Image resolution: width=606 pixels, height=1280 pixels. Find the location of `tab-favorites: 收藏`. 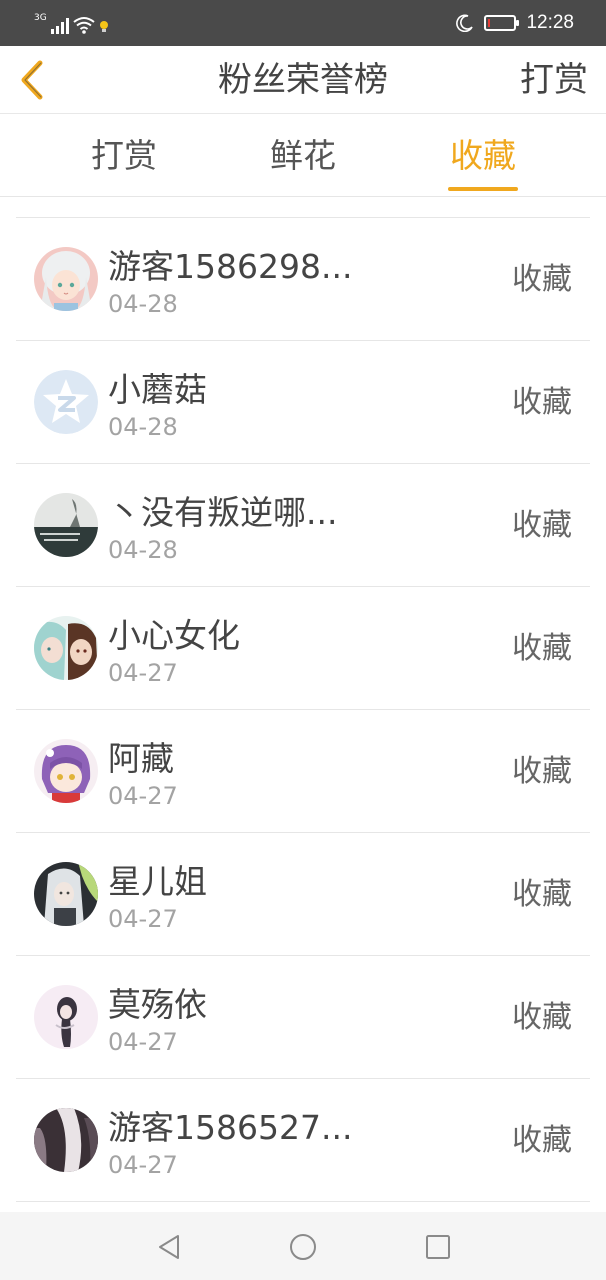

tab-favorites: 收藏 is located at coordinates (483, 156).